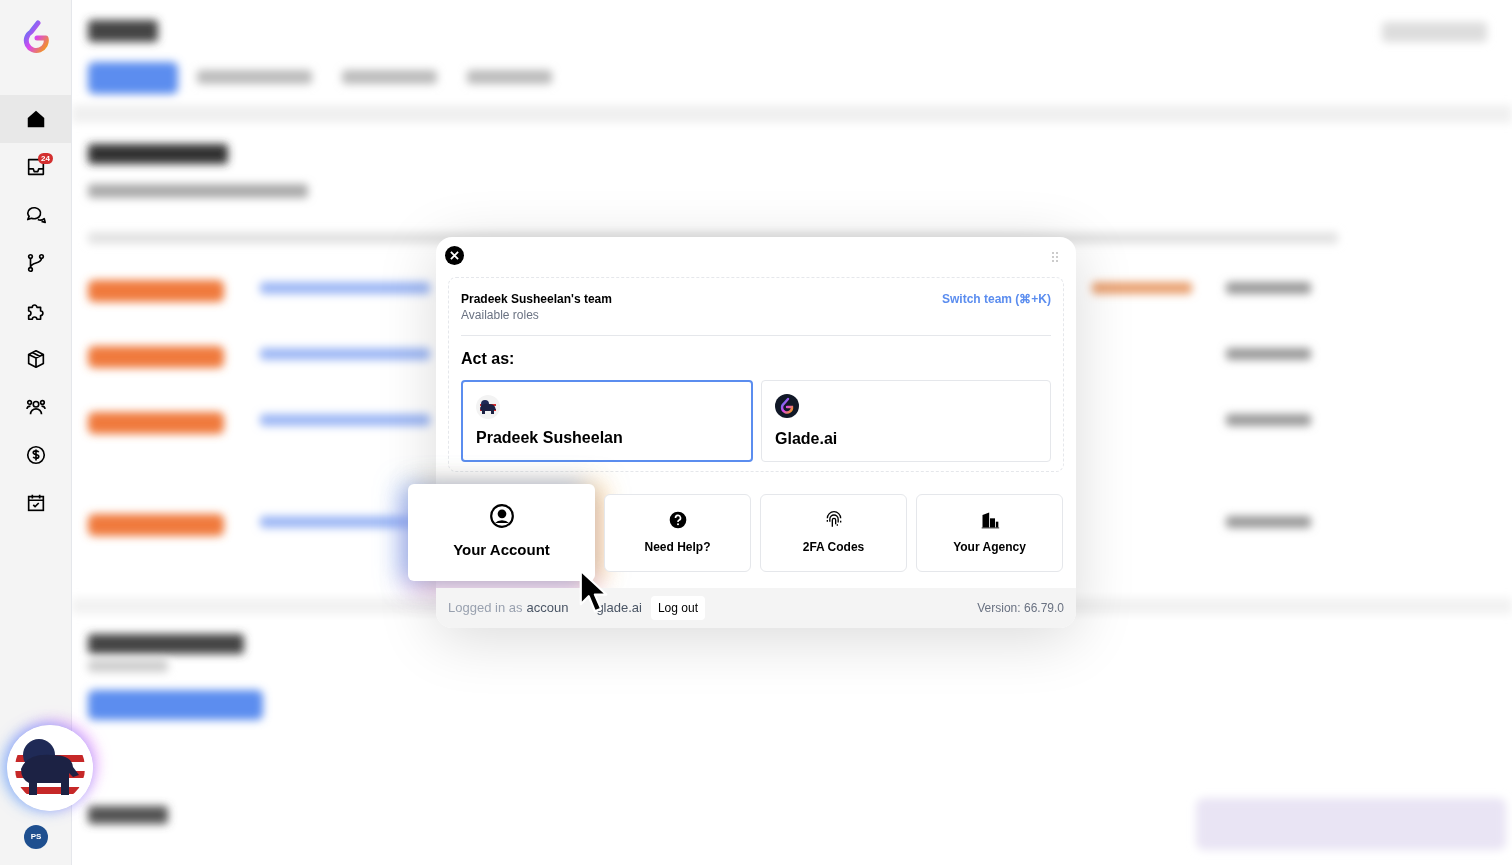 This screenshot has width=1512, height=865. Describe the element at coordinates (501, 532) in the screenshot. I see `menu-tile: Your Account` at that location.